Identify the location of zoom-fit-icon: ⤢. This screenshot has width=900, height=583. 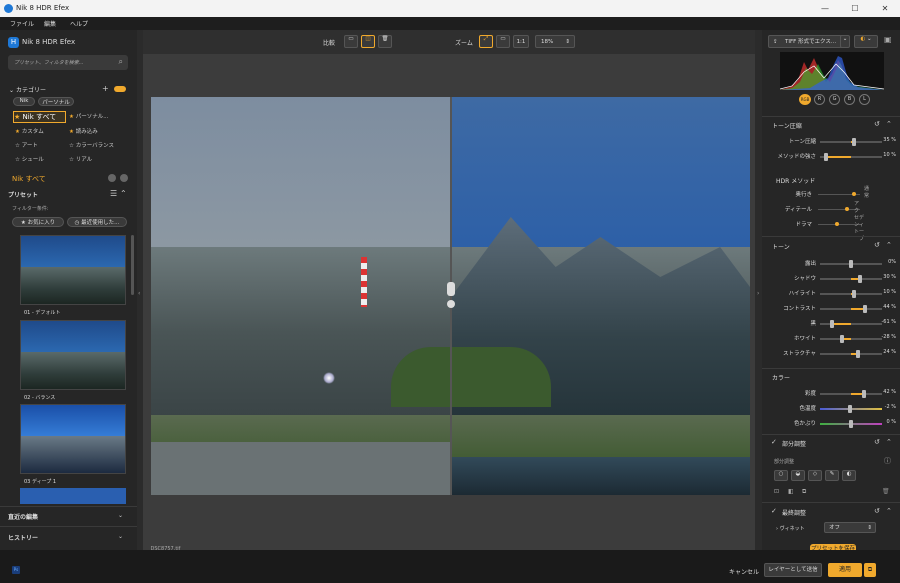
(486, 41).